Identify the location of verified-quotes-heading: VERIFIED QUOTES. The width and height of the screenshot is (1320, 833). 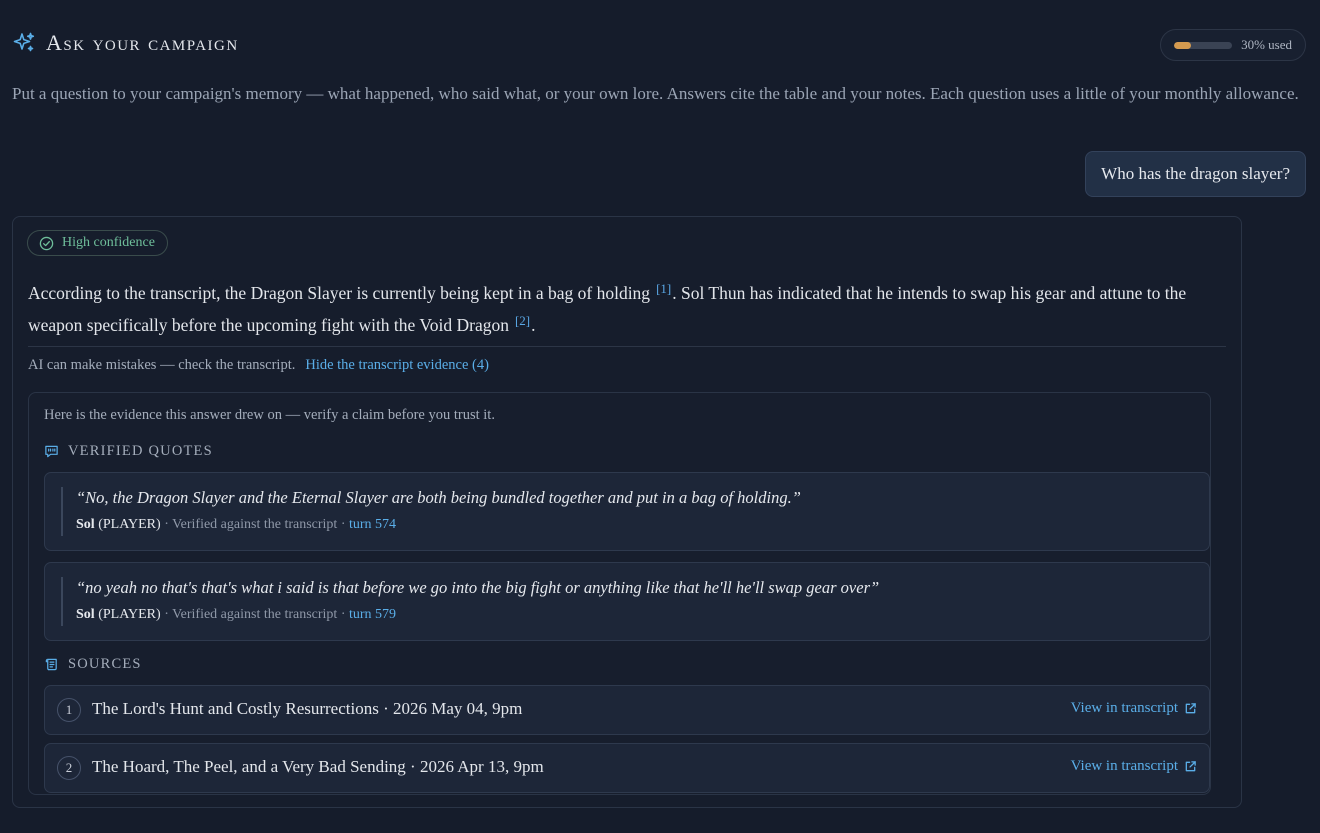
(128, 451).